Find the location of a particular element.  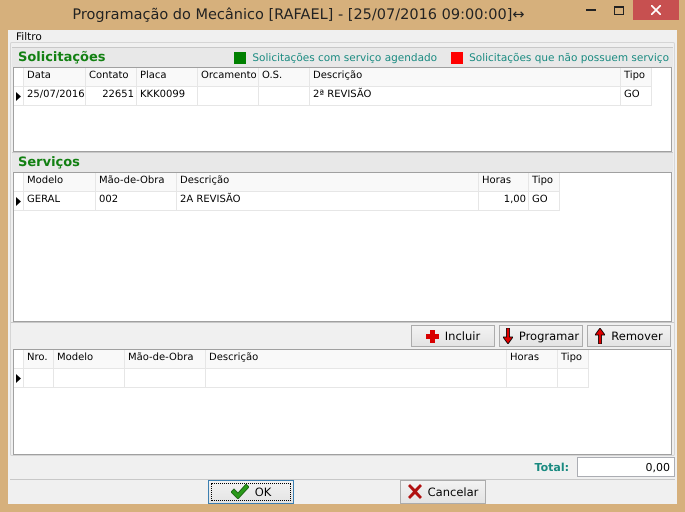

schedule-button: Programar is located at coordinates (541, 336).